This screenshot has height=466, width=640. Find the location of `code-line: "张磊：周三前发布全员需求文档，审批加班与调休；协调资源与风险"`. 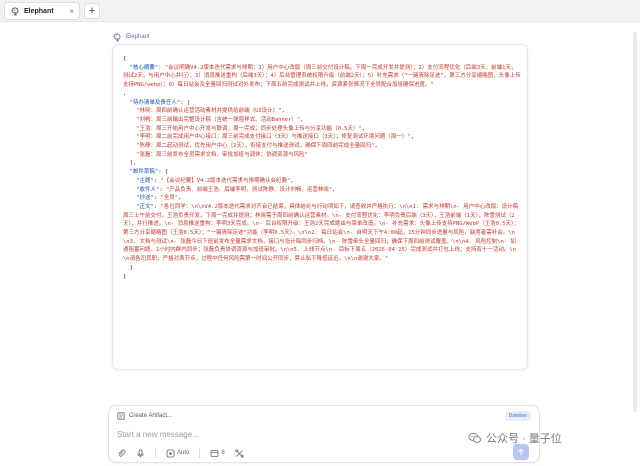

code-line: "张磊：周三前发布全员需求文档，审批加班与调休；协调资源与风险" is located at coordinates (322, 155).